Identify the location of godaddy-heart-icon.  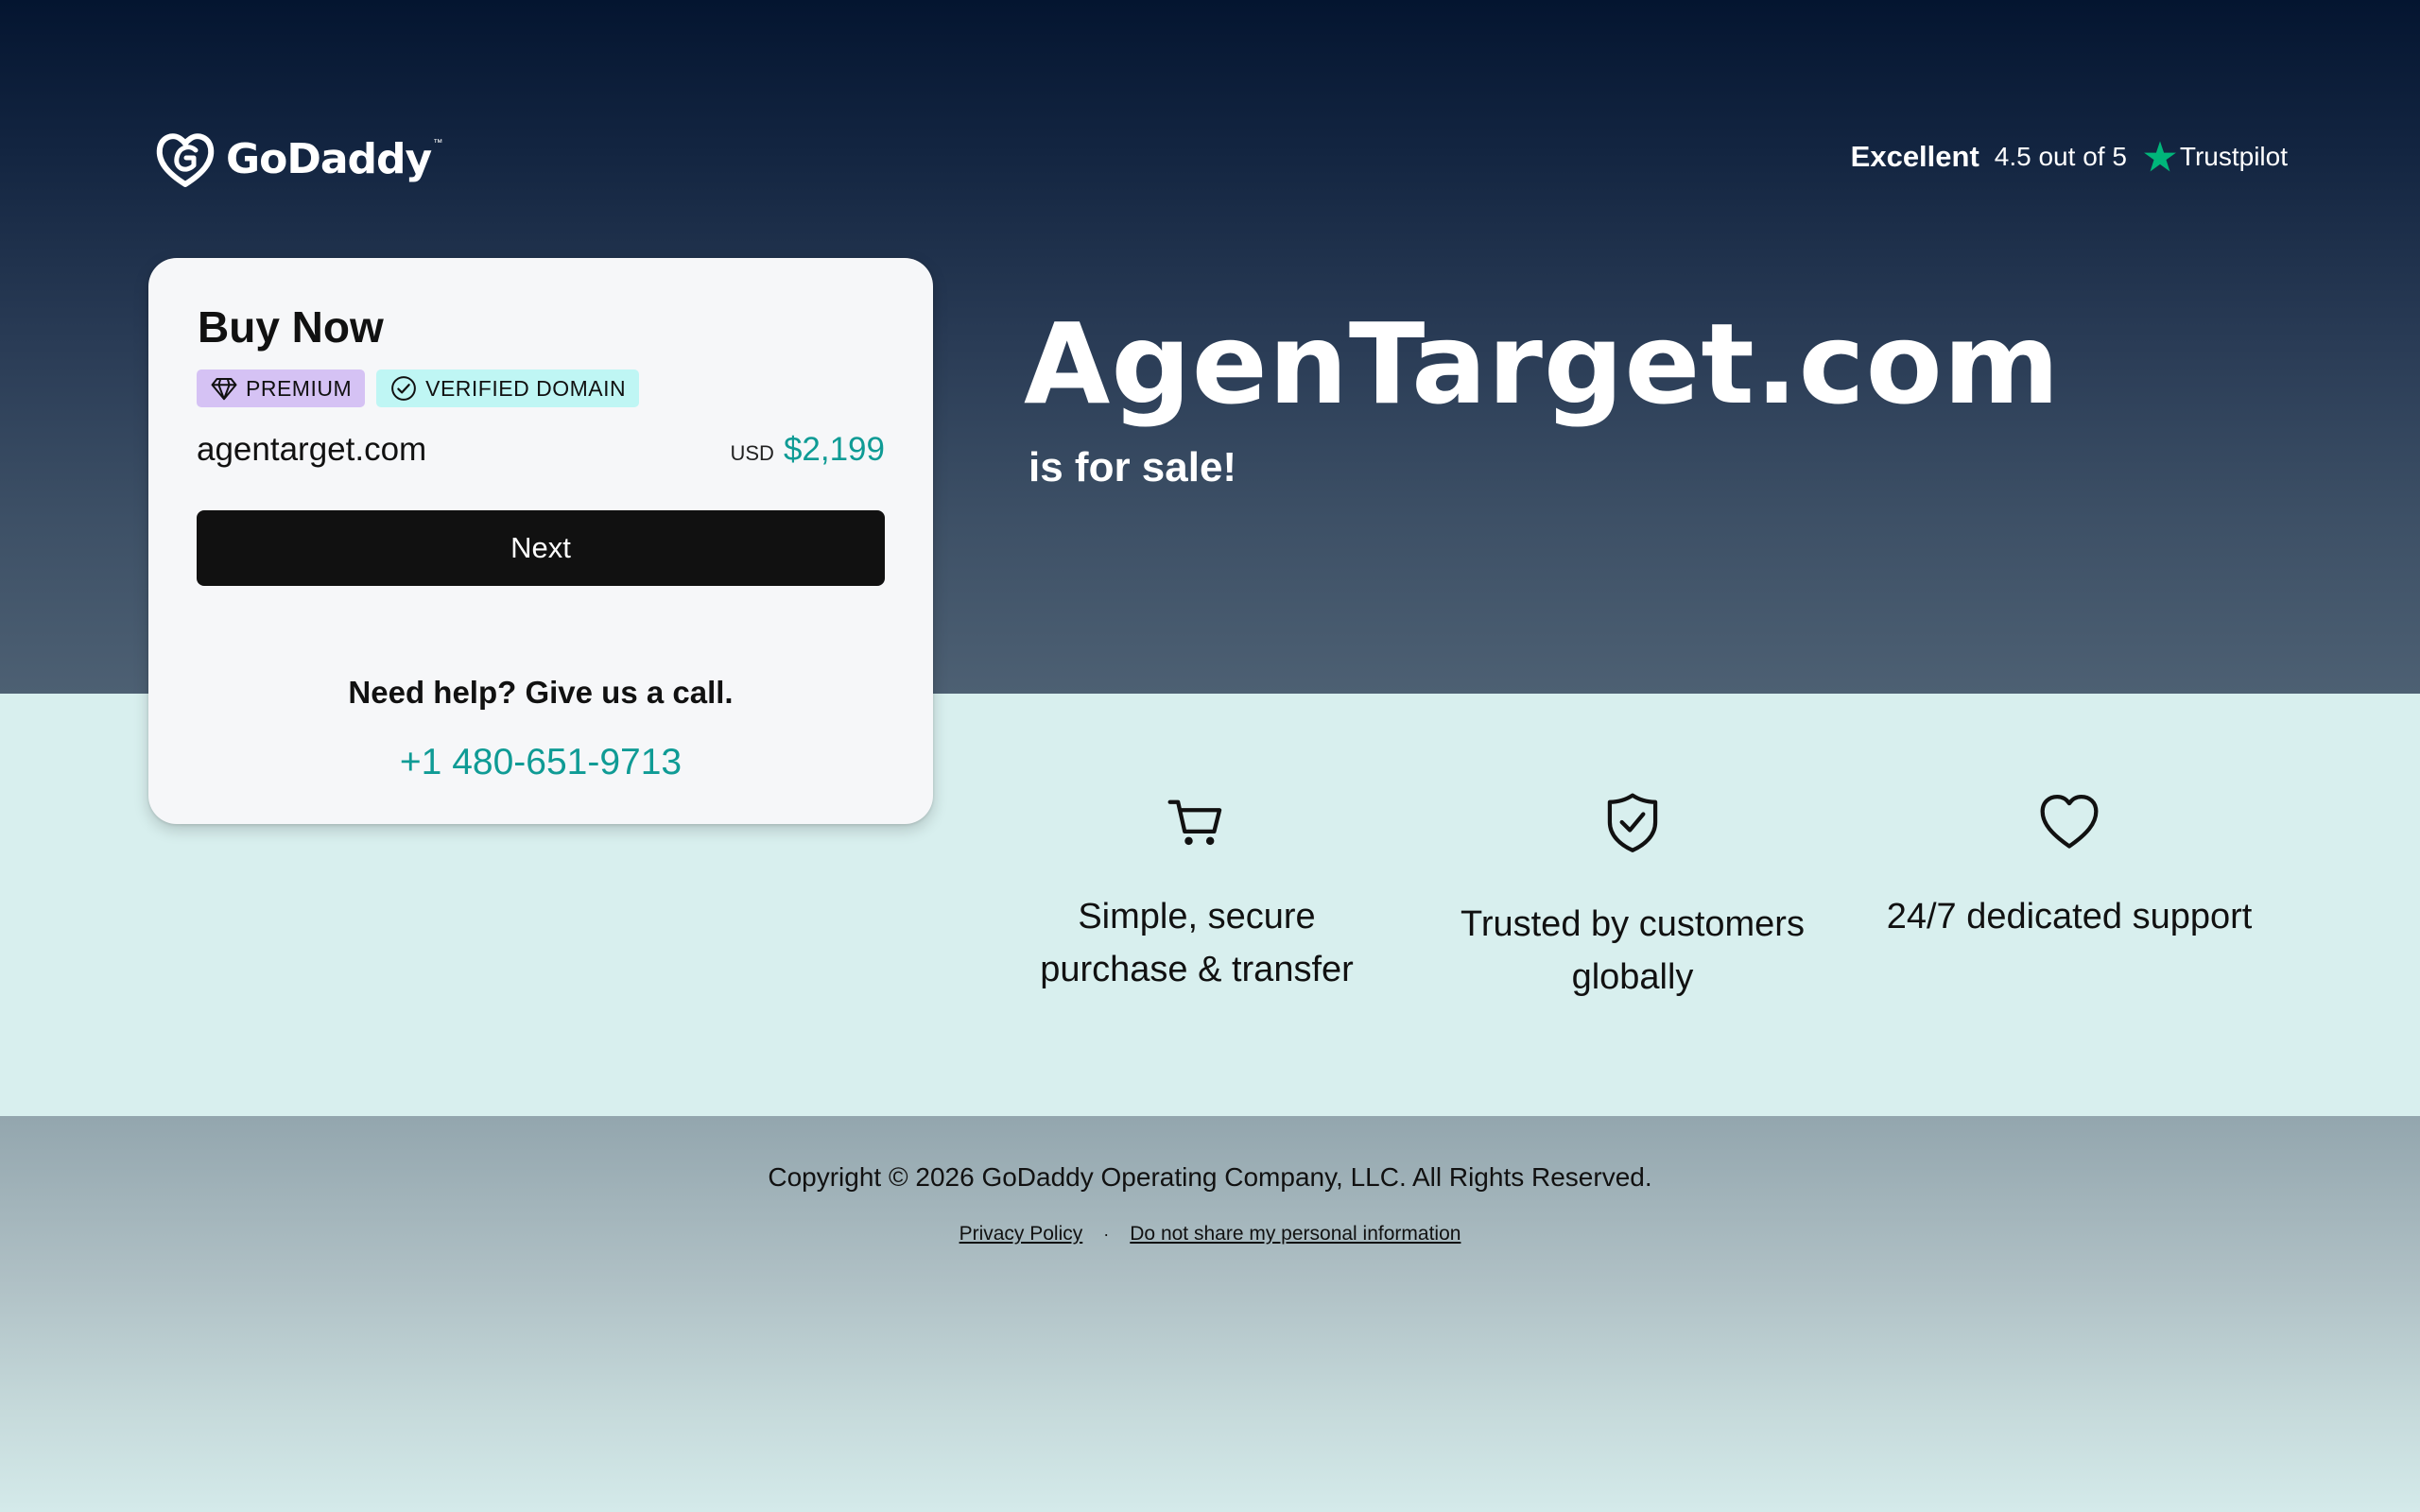
(185, 160).